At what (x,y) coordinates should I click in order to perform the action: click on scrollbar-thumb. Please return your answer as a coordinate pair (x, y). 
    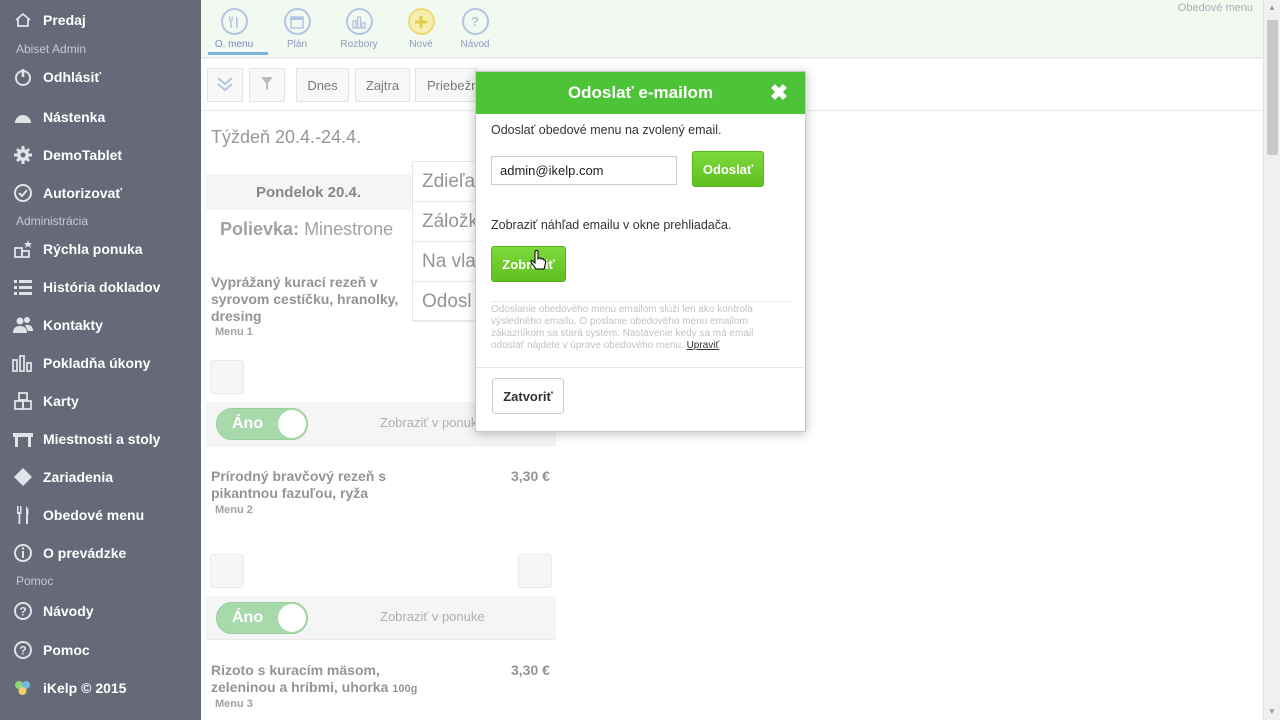
    Looking at the image, I should click on (1272, 87).